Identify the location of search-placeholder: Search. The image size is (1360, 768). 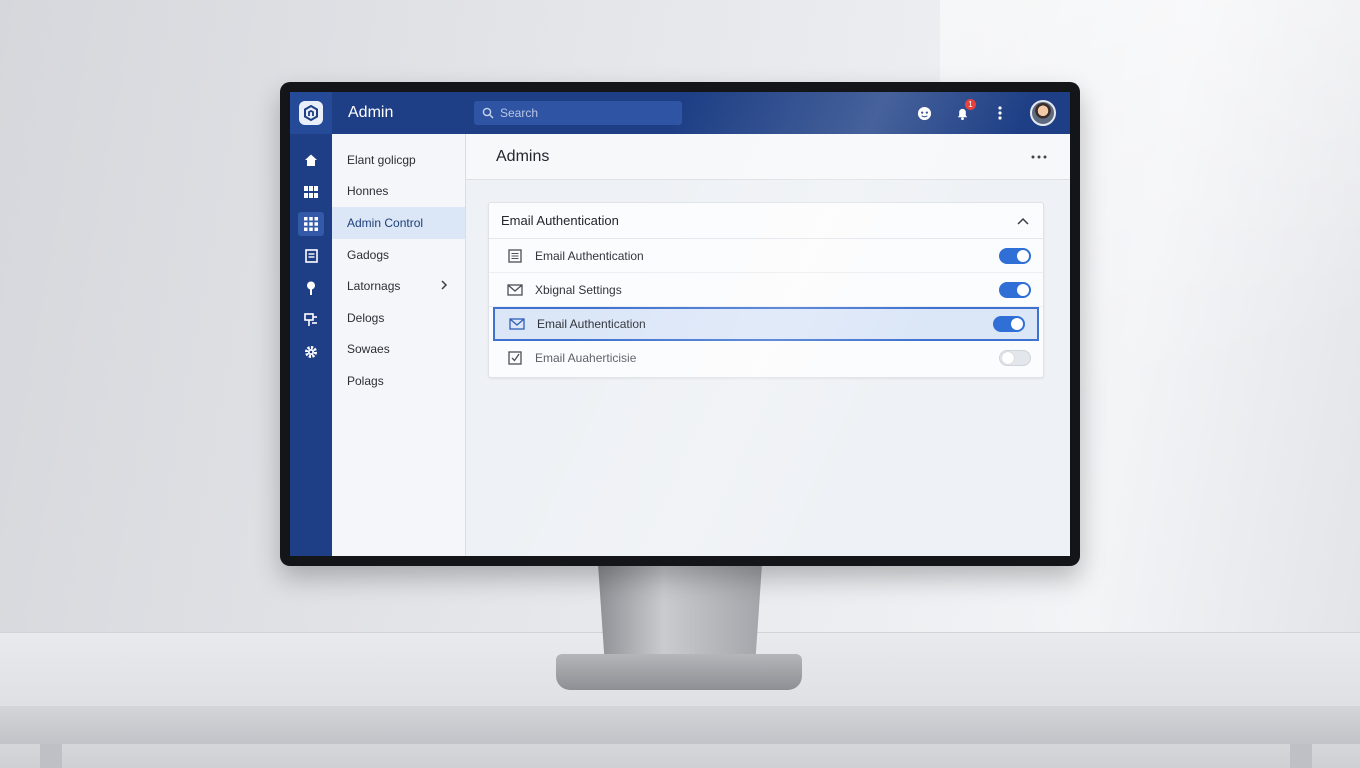
(519, 113).